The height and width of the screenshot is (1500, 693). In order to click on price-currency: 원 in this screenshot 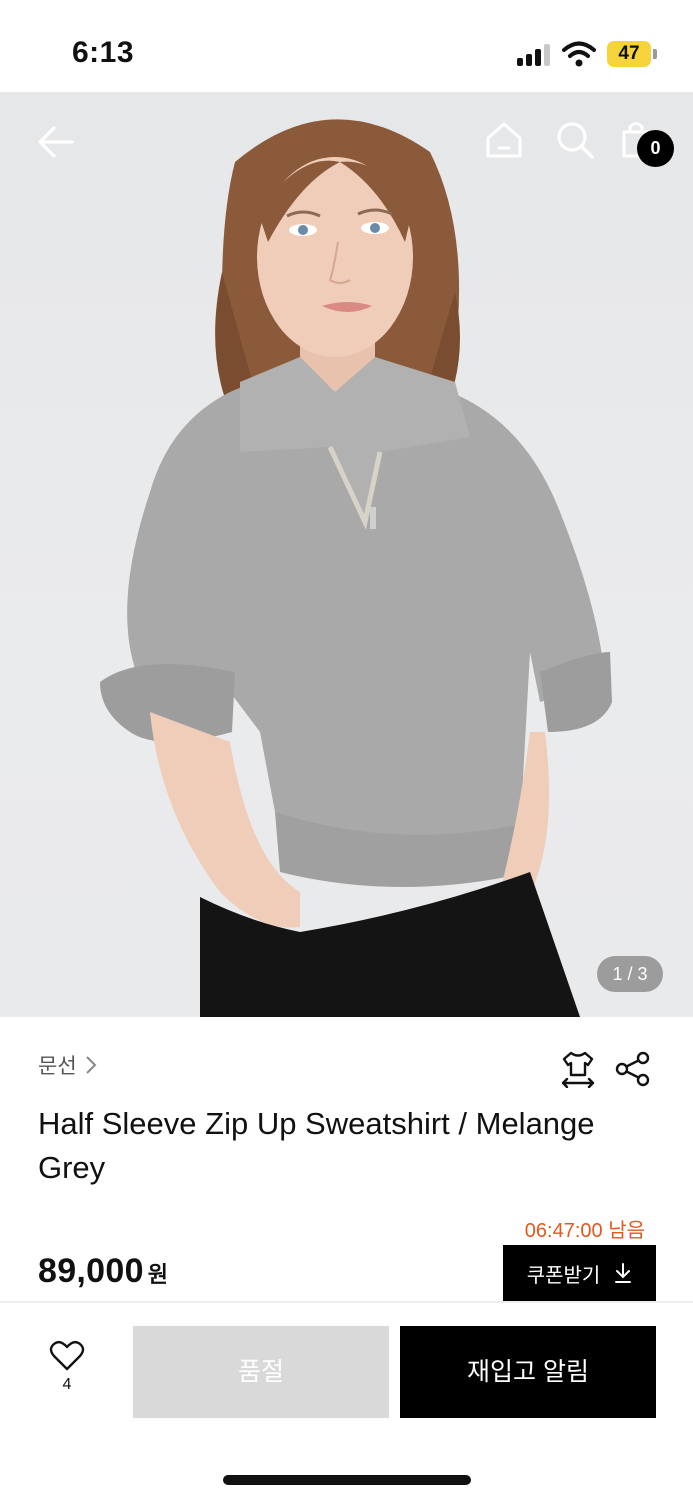, I will do `click(158, 1274)`.